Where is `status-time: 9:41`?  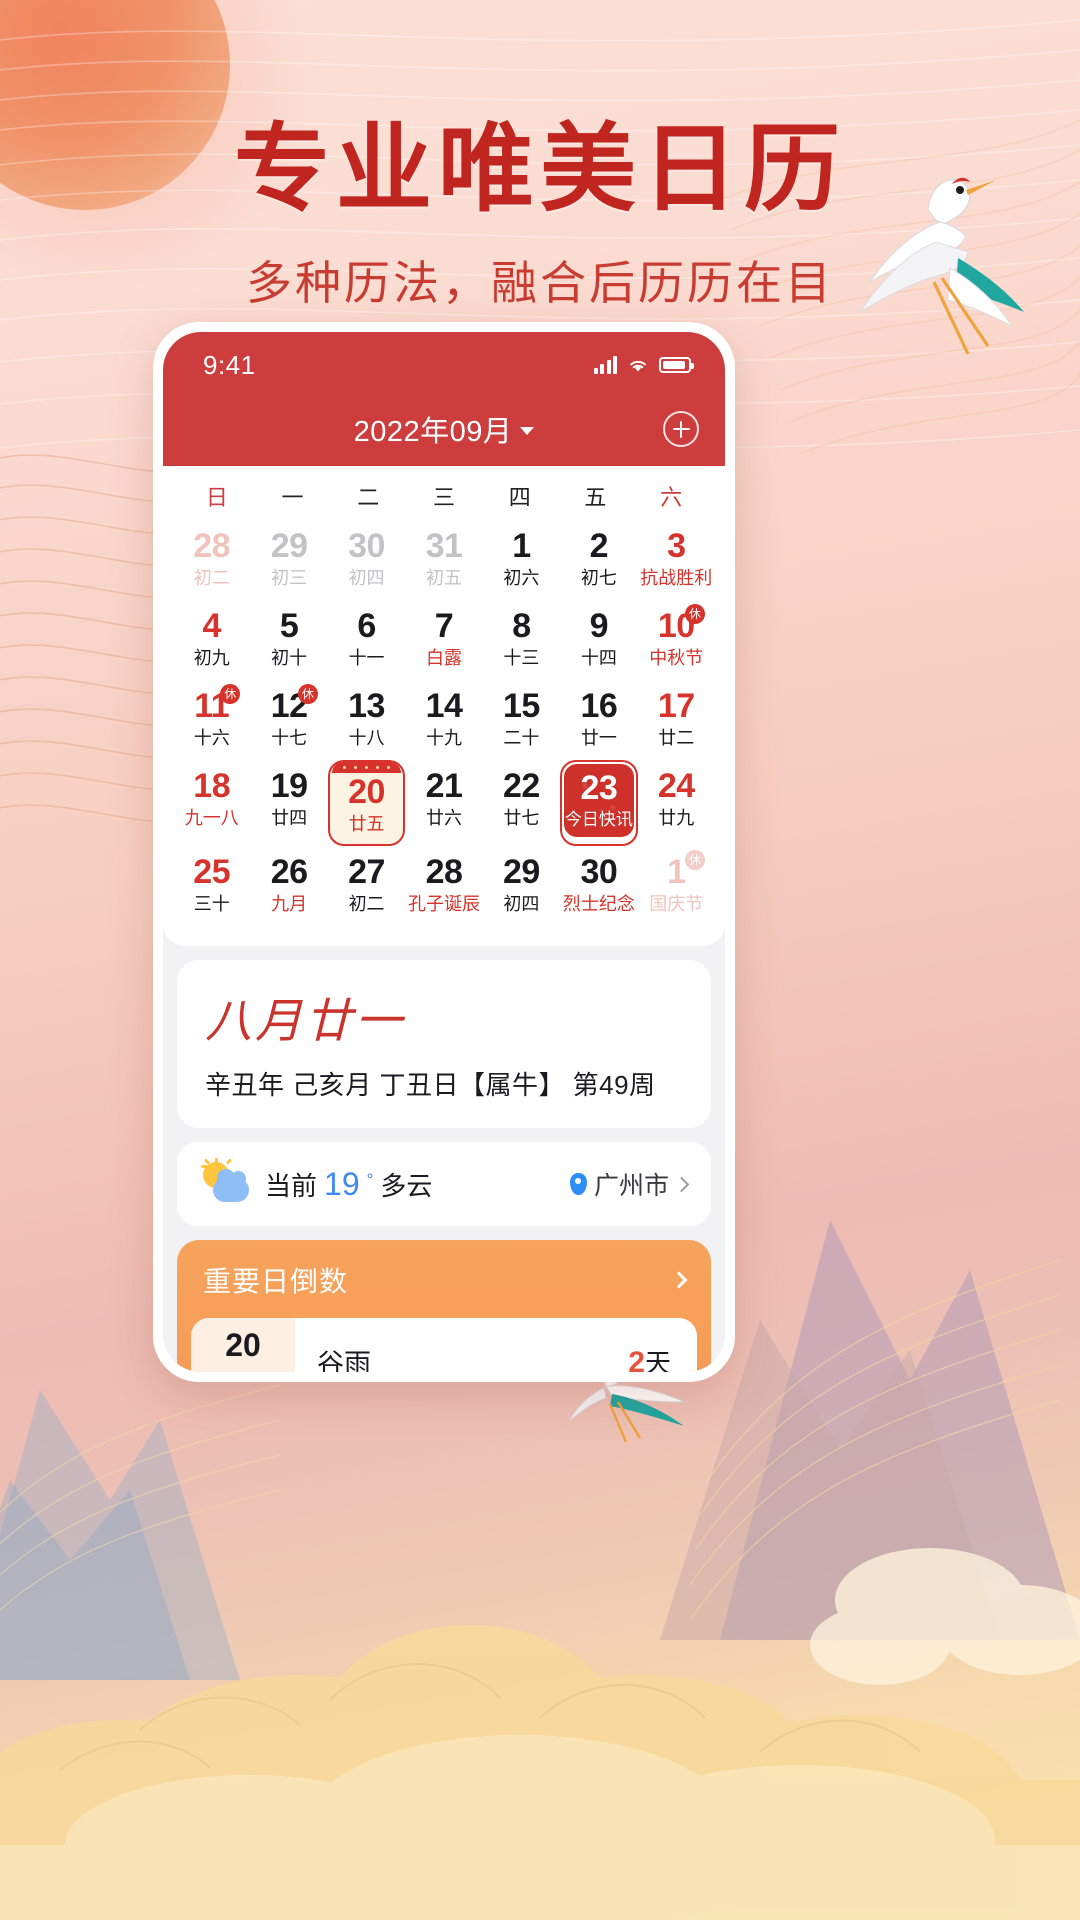 status-time: 9:41 is located at coordinates (229, 364).